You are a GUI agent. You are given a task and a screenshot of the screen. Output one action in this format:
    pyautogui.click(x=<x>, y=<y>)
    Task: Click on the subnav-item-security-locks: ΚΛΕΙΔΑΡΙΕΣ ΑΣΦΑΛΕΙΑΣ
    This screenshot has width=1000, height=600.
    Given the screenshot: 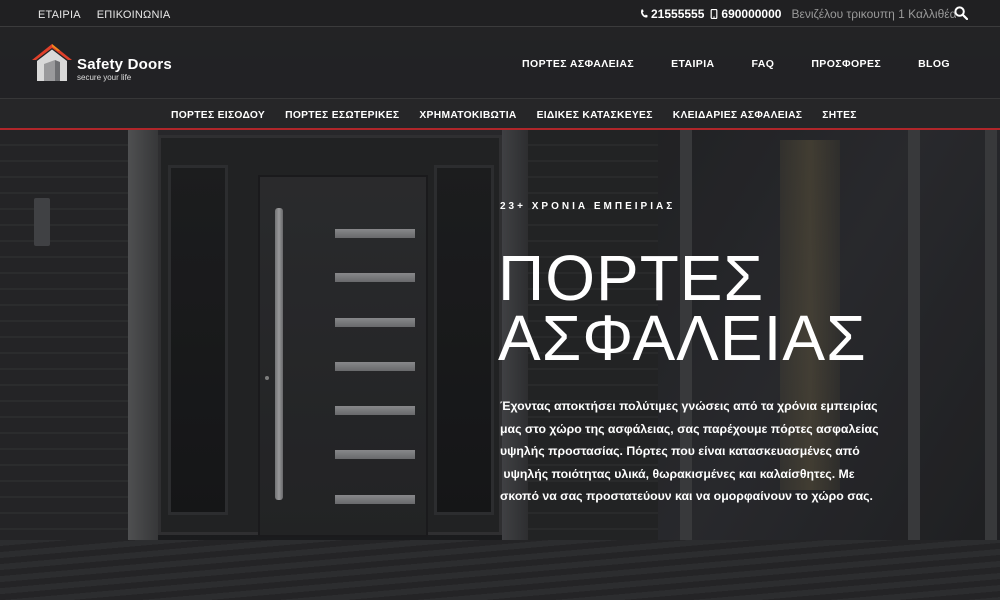 What is the action you would take?
    pyautogui.click(x=738, y=115)
    